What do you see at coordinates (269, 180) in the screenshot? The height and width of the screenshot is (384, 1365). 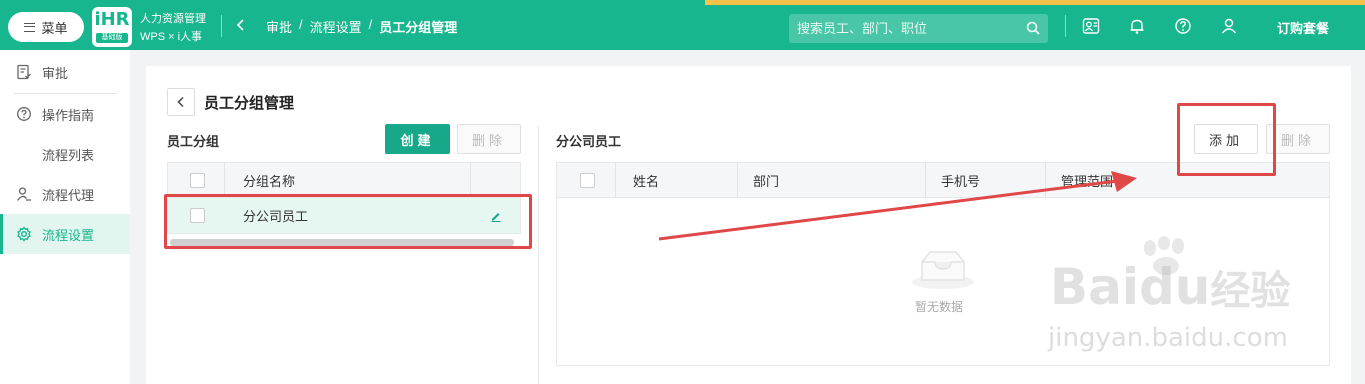 I see `column-header-group-name: 分组名称` at bounding box center [269, 180].